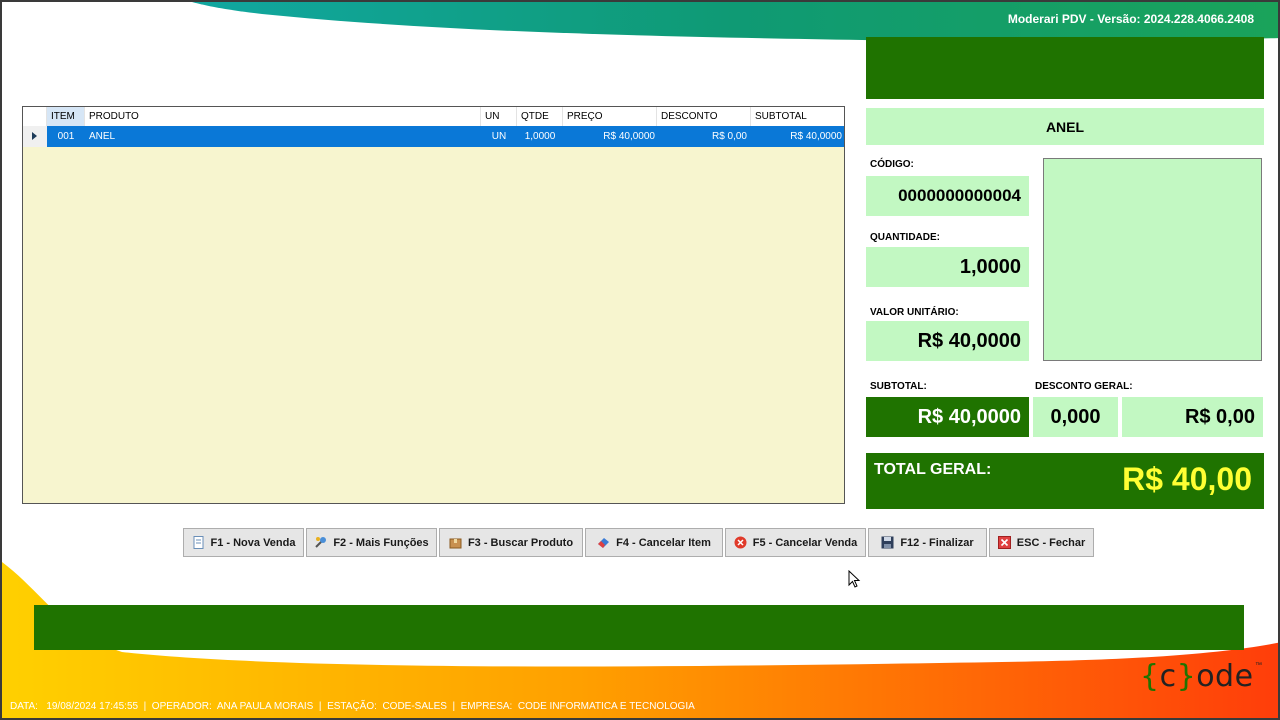  What do you see at coordinates (198, 542) in the screenshot?
I see `document-icon` at bounding box center [198, 542].